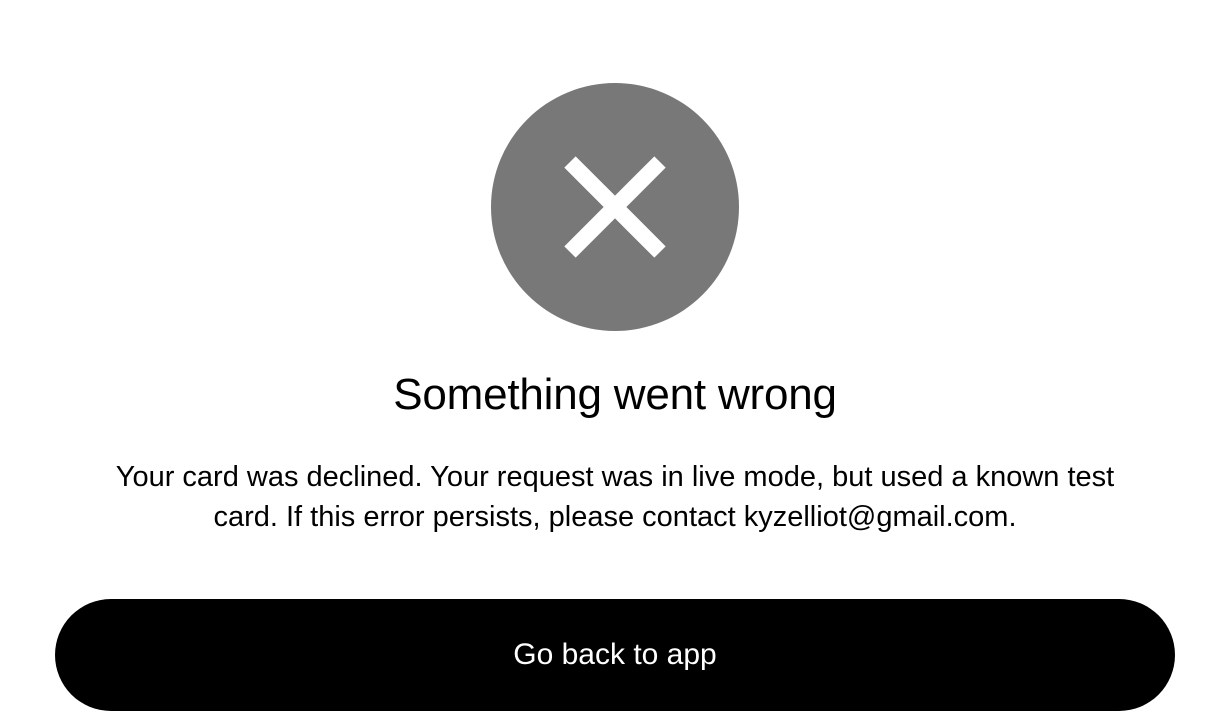  I want to click on error-status-icon, so click(615, 207).